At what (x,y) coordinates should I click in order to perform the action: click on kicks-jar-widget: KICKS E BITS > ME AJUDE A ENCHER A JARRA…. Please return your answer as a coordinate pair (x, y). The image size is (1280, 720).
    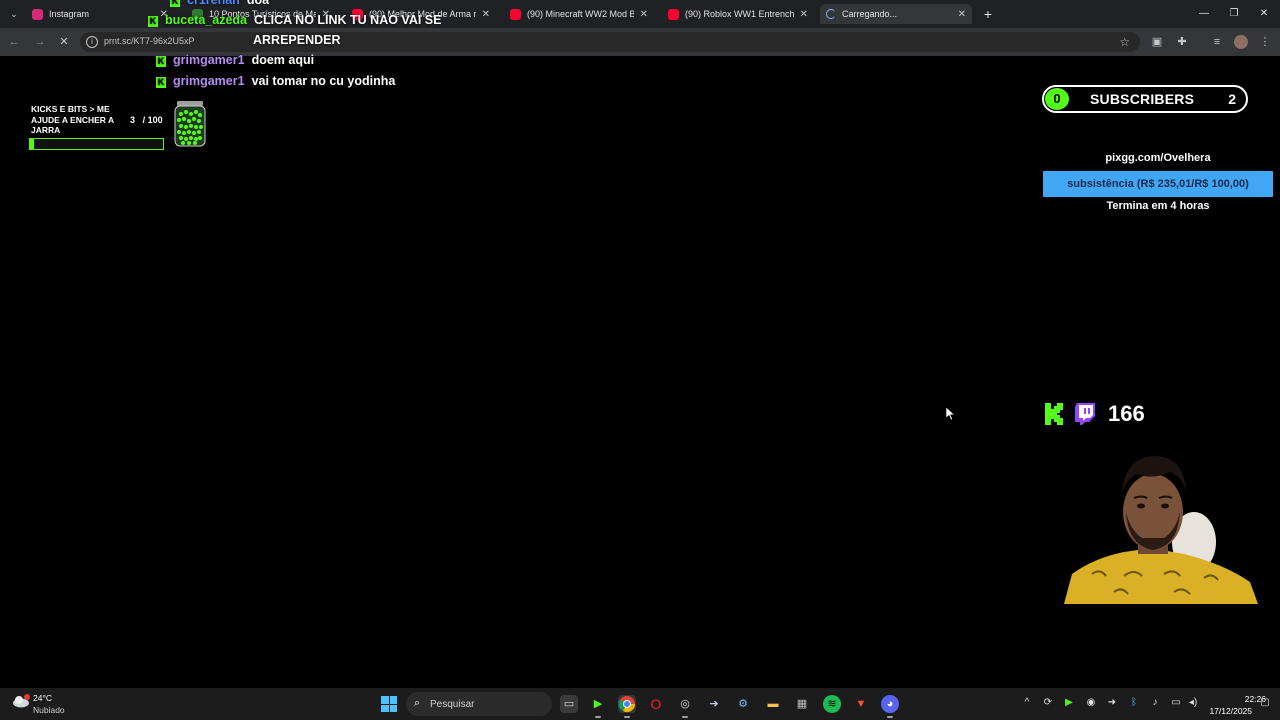
    Looking at the image, I should click on (118, 126).